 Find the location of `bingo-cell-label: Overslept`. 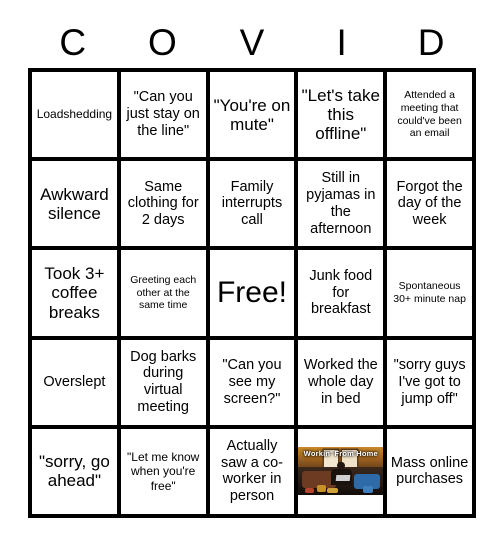

bingo-cell-label: Overslept is located at coordinates (74, 381).